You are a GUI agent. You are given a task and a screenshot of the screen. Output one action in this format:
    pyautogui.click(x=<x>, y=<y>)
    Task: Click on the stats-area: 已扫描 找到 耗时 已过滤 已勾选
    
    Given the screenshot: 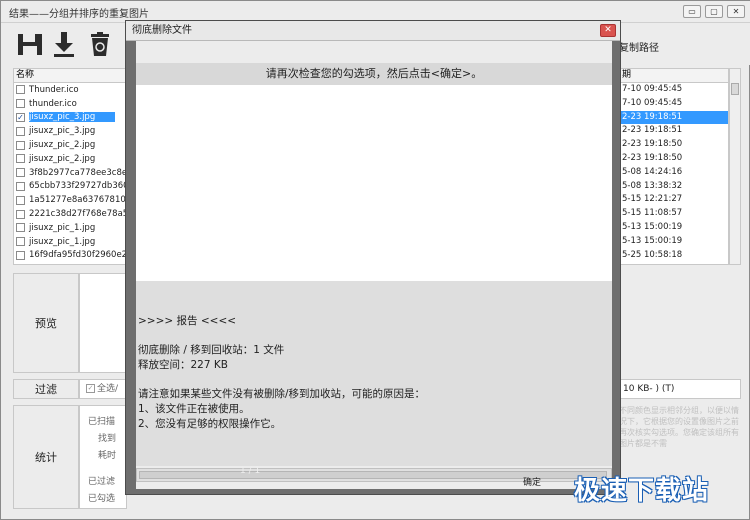 What is the action you would take?
    pyautogui.click(x=103, y=457)
    